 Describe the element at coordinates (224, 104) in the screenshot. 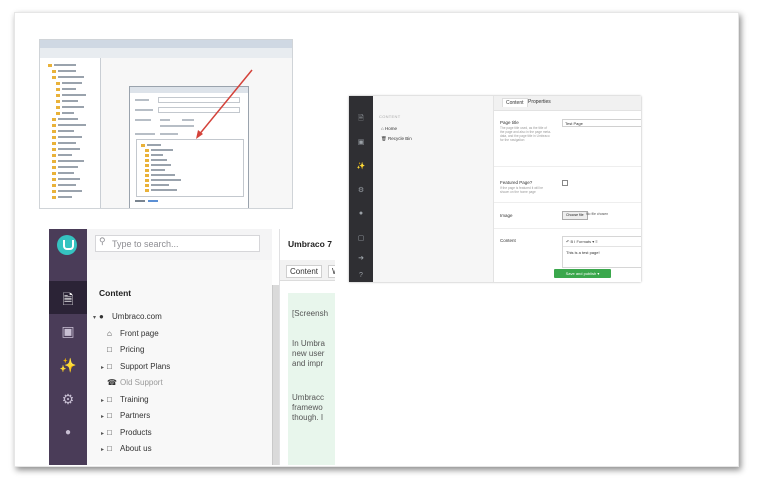

I see `red-arrow-icon` at that location.